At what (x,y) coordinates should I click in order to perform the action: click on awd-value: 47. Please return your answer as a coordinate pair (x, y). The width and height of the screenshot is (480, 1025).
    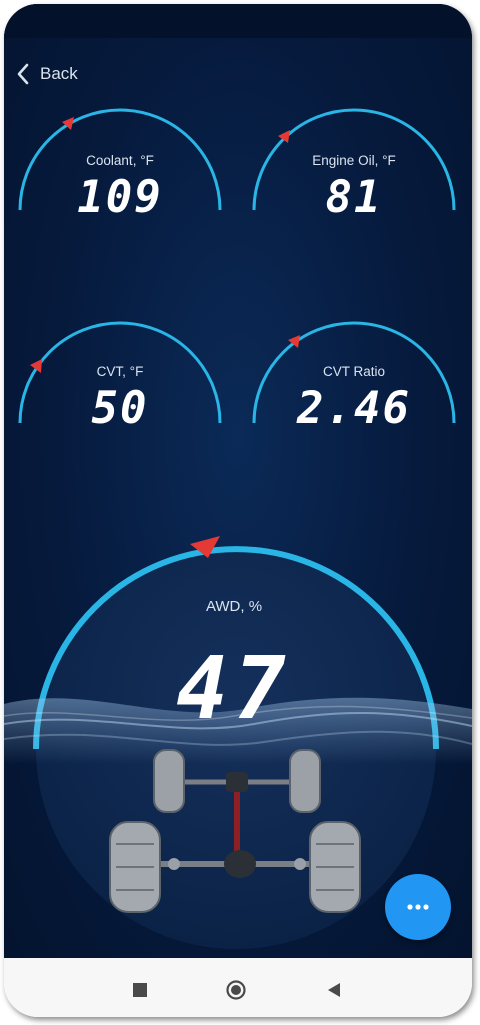
    Looking at the image, I should click on (234, 689).